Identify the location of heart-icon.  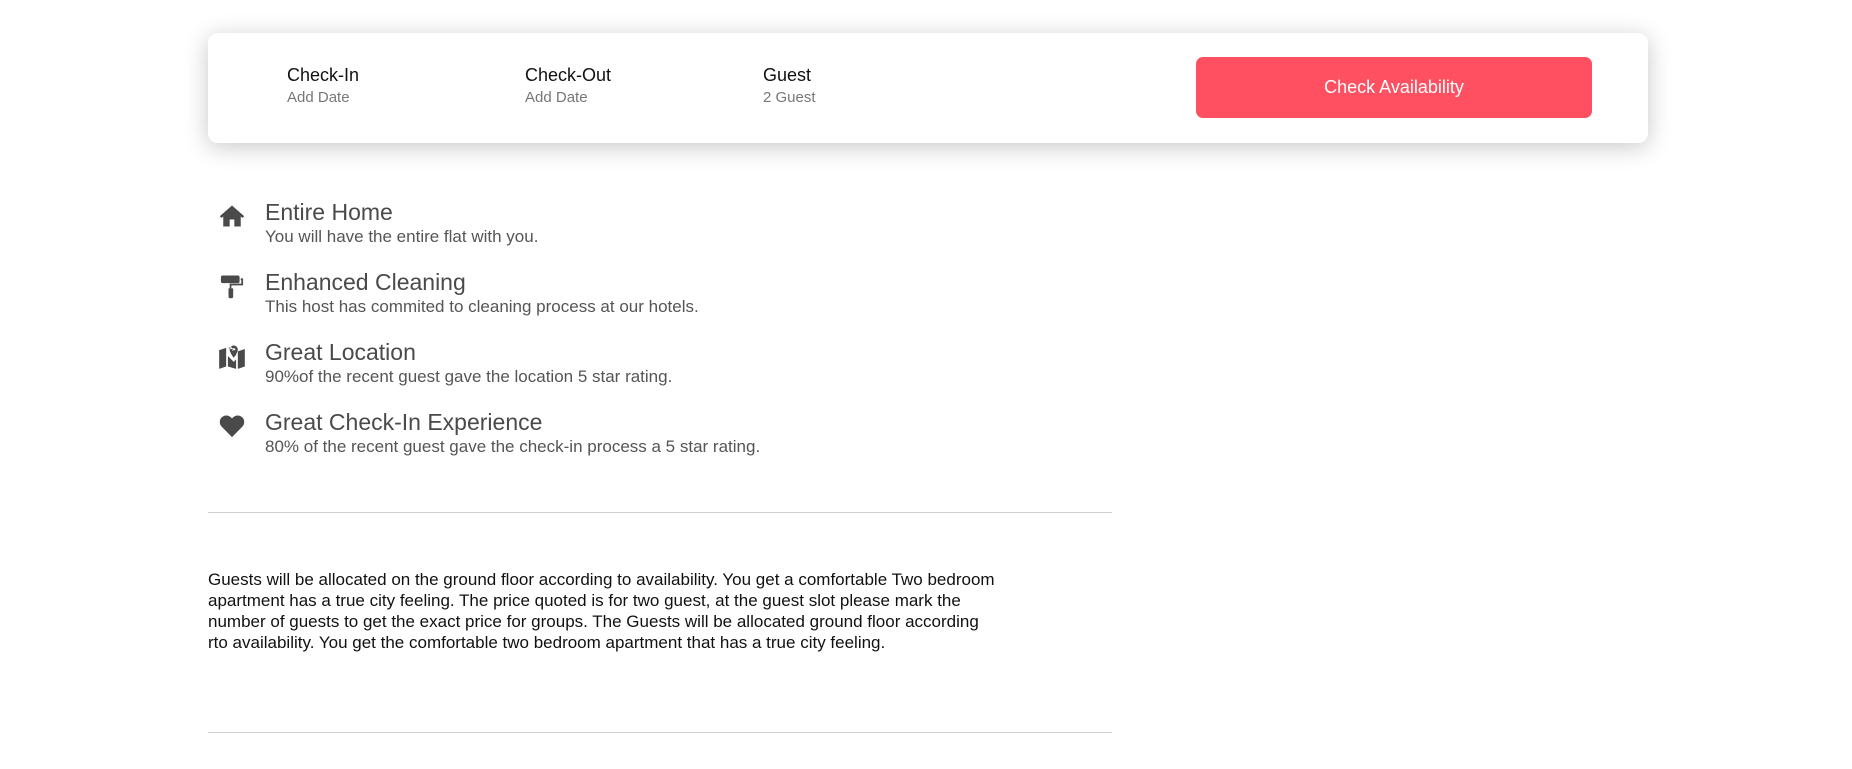
(232, 426).